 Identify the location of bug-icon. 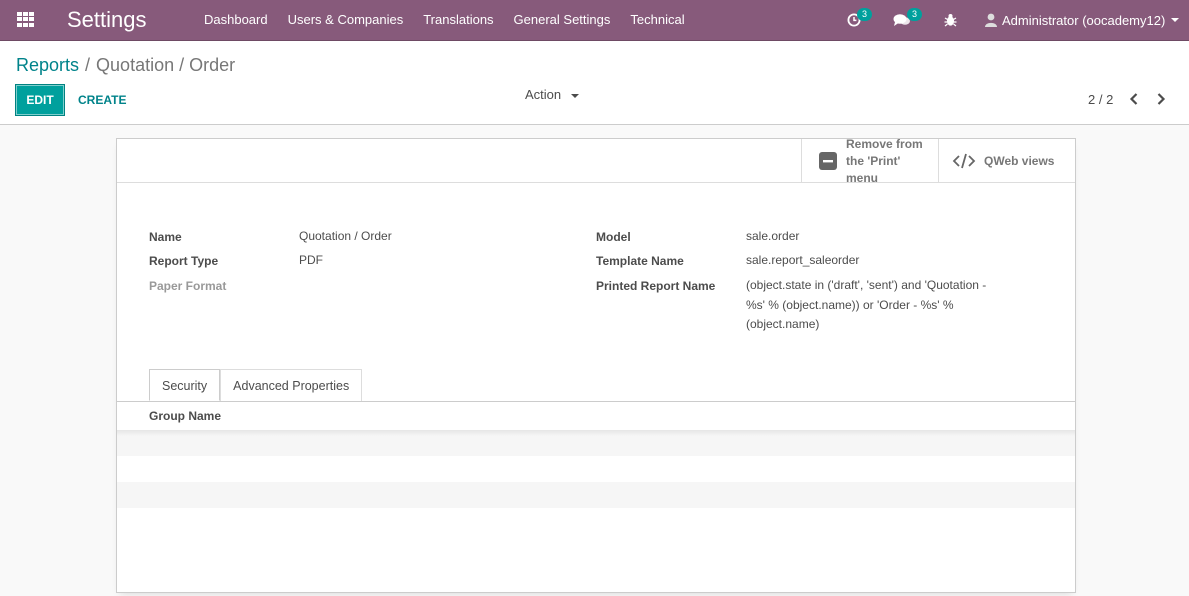
(950, 20).